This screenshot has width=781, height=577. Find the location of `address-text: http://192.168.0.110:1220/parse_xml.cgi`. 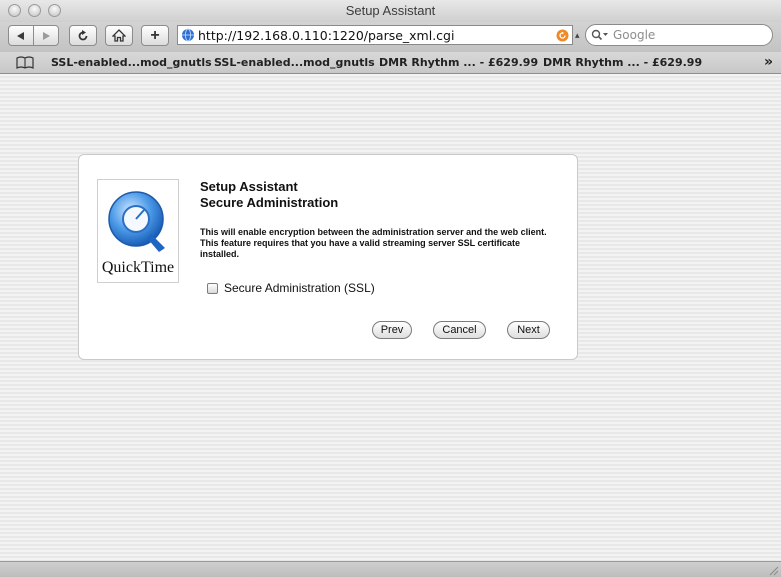

address-text: http://192.168.0.110:1220/parse_xml.cgi is located at coordinates (326, 35).